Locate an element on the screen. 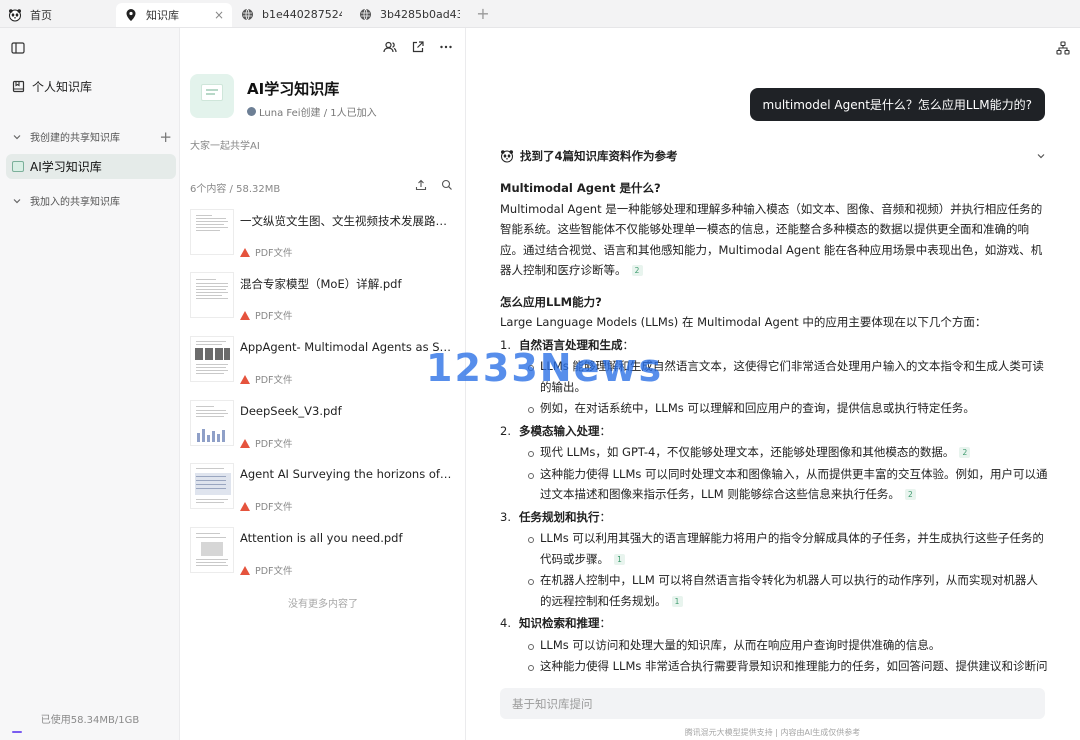 The width and height of the screenshot is (1080, 740). kb-meta: Luna Fei创建 / 1人已加入 is located at coordinates (312, 111).